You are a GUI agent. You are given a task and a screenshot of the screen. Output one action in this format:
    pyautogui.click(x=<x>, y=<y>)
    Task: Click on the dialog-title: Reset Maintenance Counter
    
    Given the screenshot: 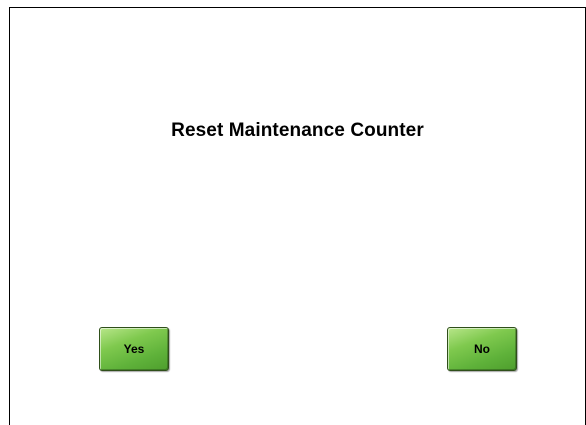 What is the action you would take?
    pyautogui.click(x=297, y=130)
    